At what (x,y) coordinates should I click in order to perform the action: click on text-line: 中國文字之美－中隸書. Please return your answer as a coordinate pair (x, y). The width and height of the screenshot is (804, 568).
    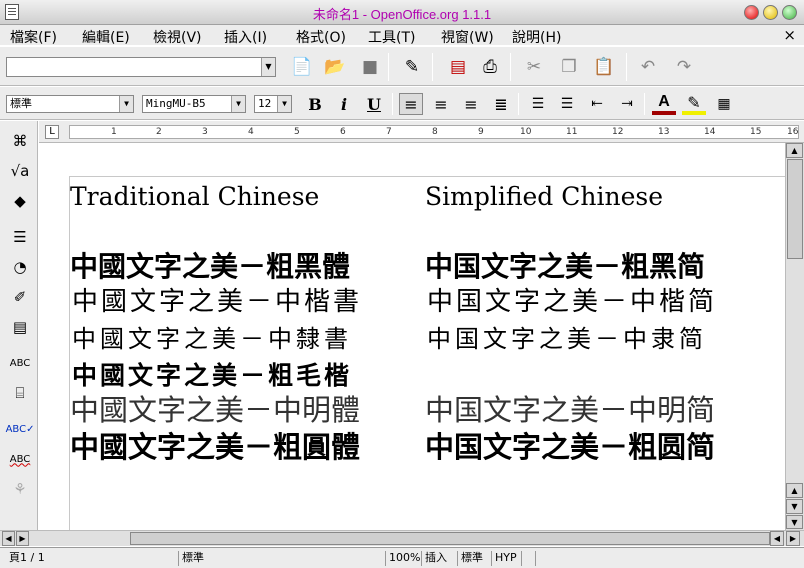
    Looking at the image, I should click on (212, 339).